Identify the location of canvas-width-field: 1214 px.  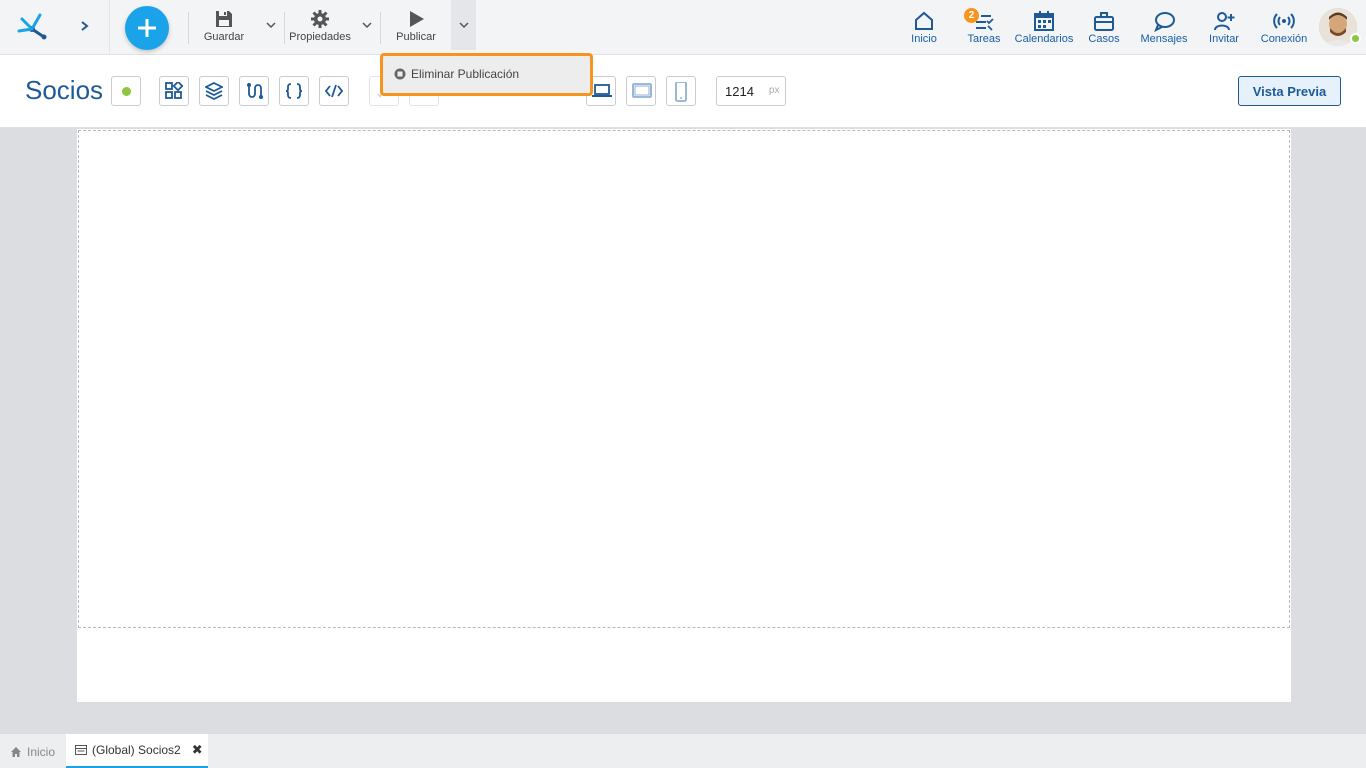
(751, 91).